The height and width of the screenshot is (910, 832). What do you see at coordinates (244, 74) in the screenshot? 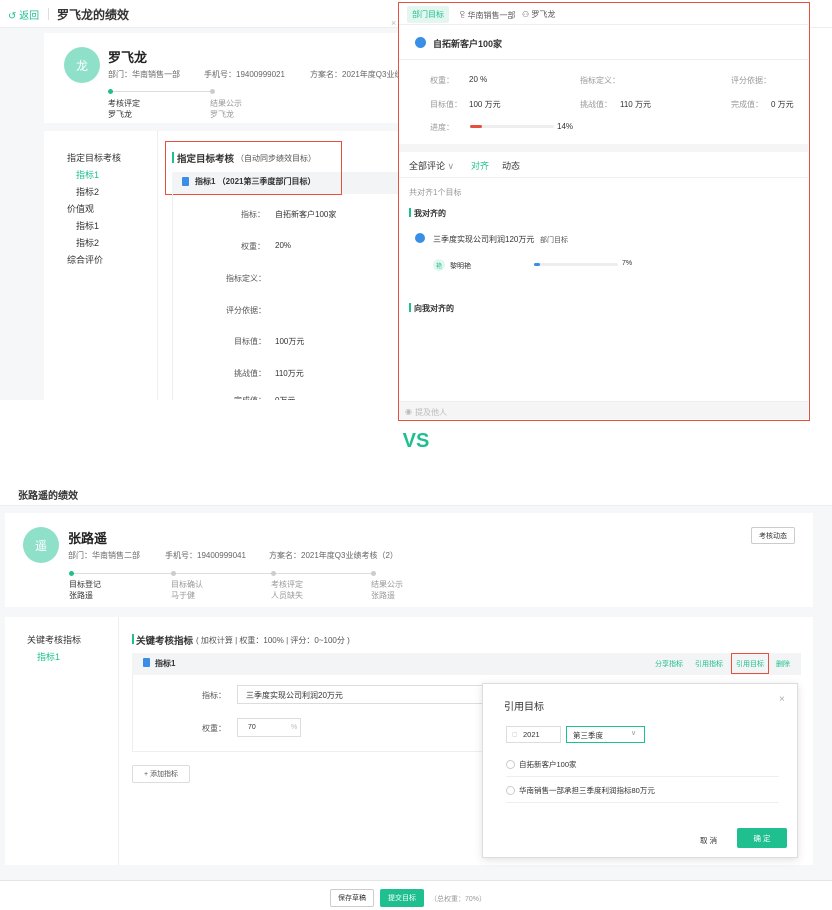
I see `person-phone: 手机号：19400999021` at bounding box center [244, 74].